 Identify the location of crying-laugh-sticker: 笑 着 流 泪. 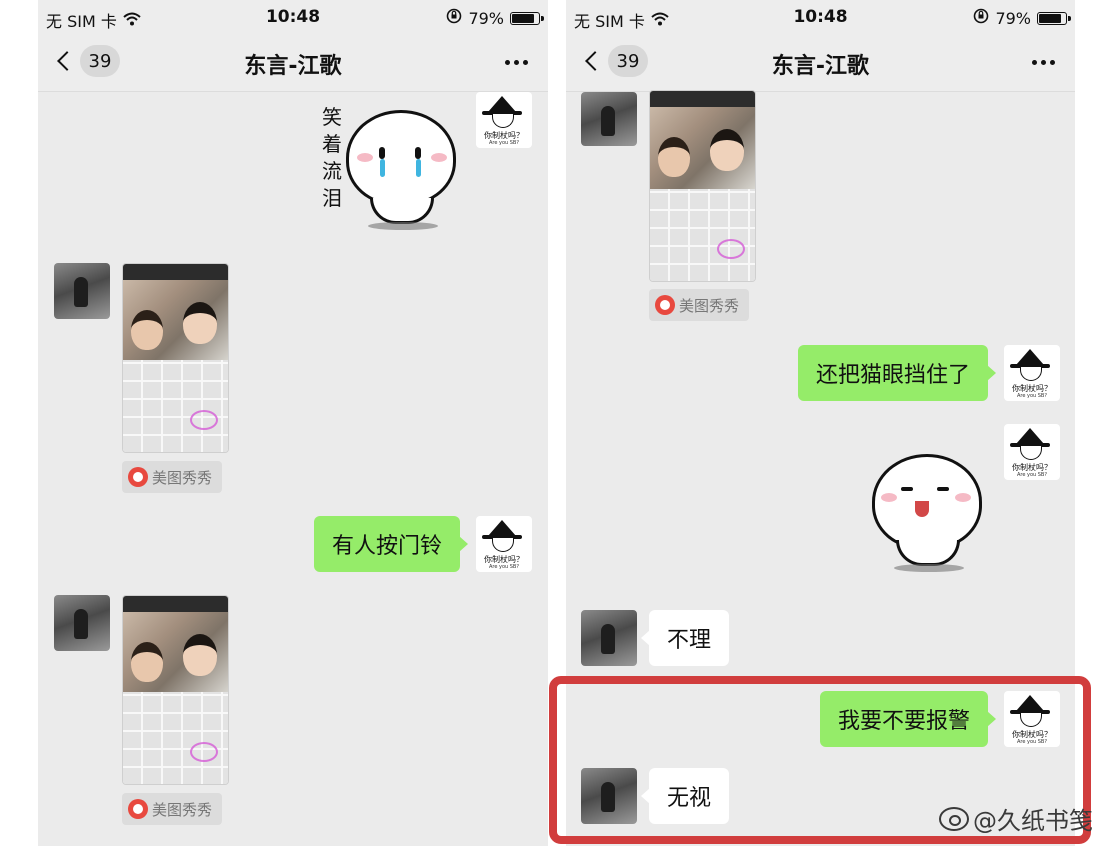
(391, 174).